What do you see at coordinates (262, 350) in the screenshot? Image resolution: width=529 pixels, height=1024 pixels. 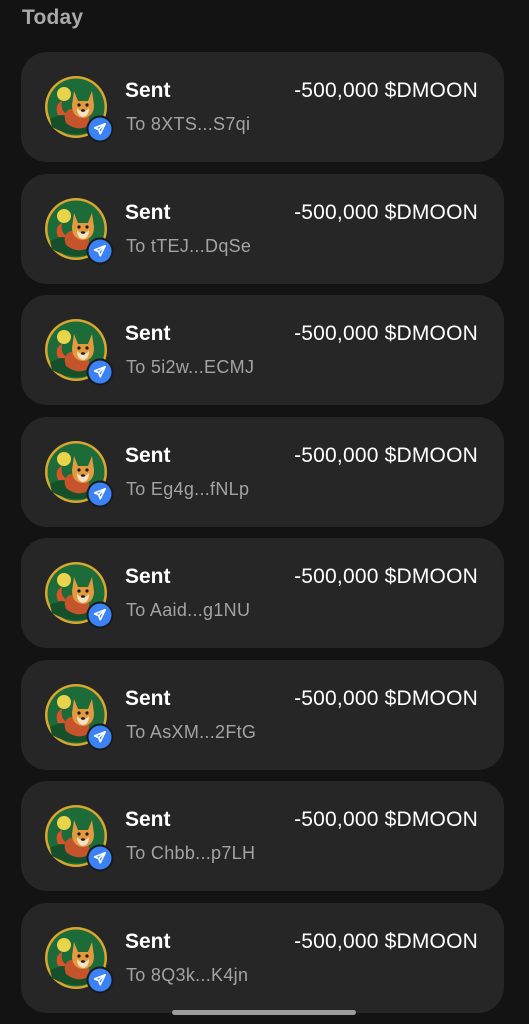 I see `transaction-item: Sent -500,000 $DMOON To 5i2w...ECMJ` at bounding box center [262, 350].